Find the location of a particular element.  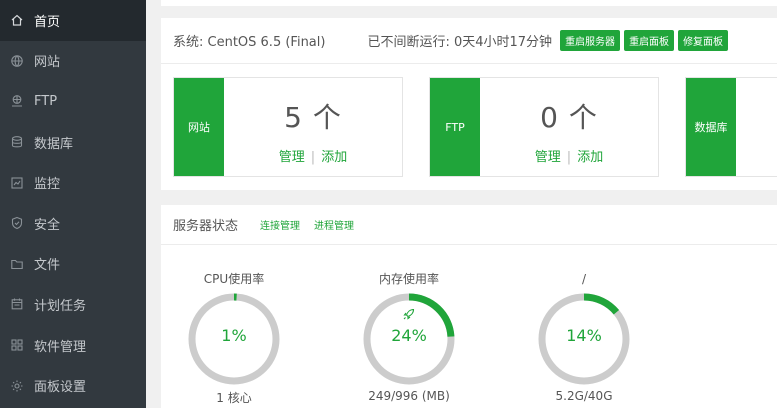

card-label: 网站 is located at coordinates (199, 127).